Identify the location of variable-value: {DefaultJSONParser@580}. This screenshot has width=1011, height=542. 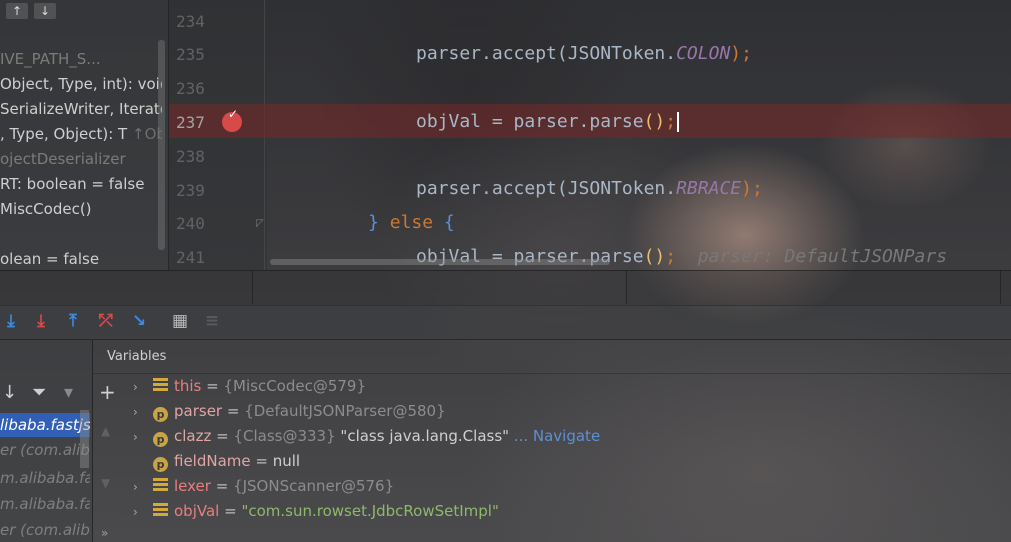
(345, 411).